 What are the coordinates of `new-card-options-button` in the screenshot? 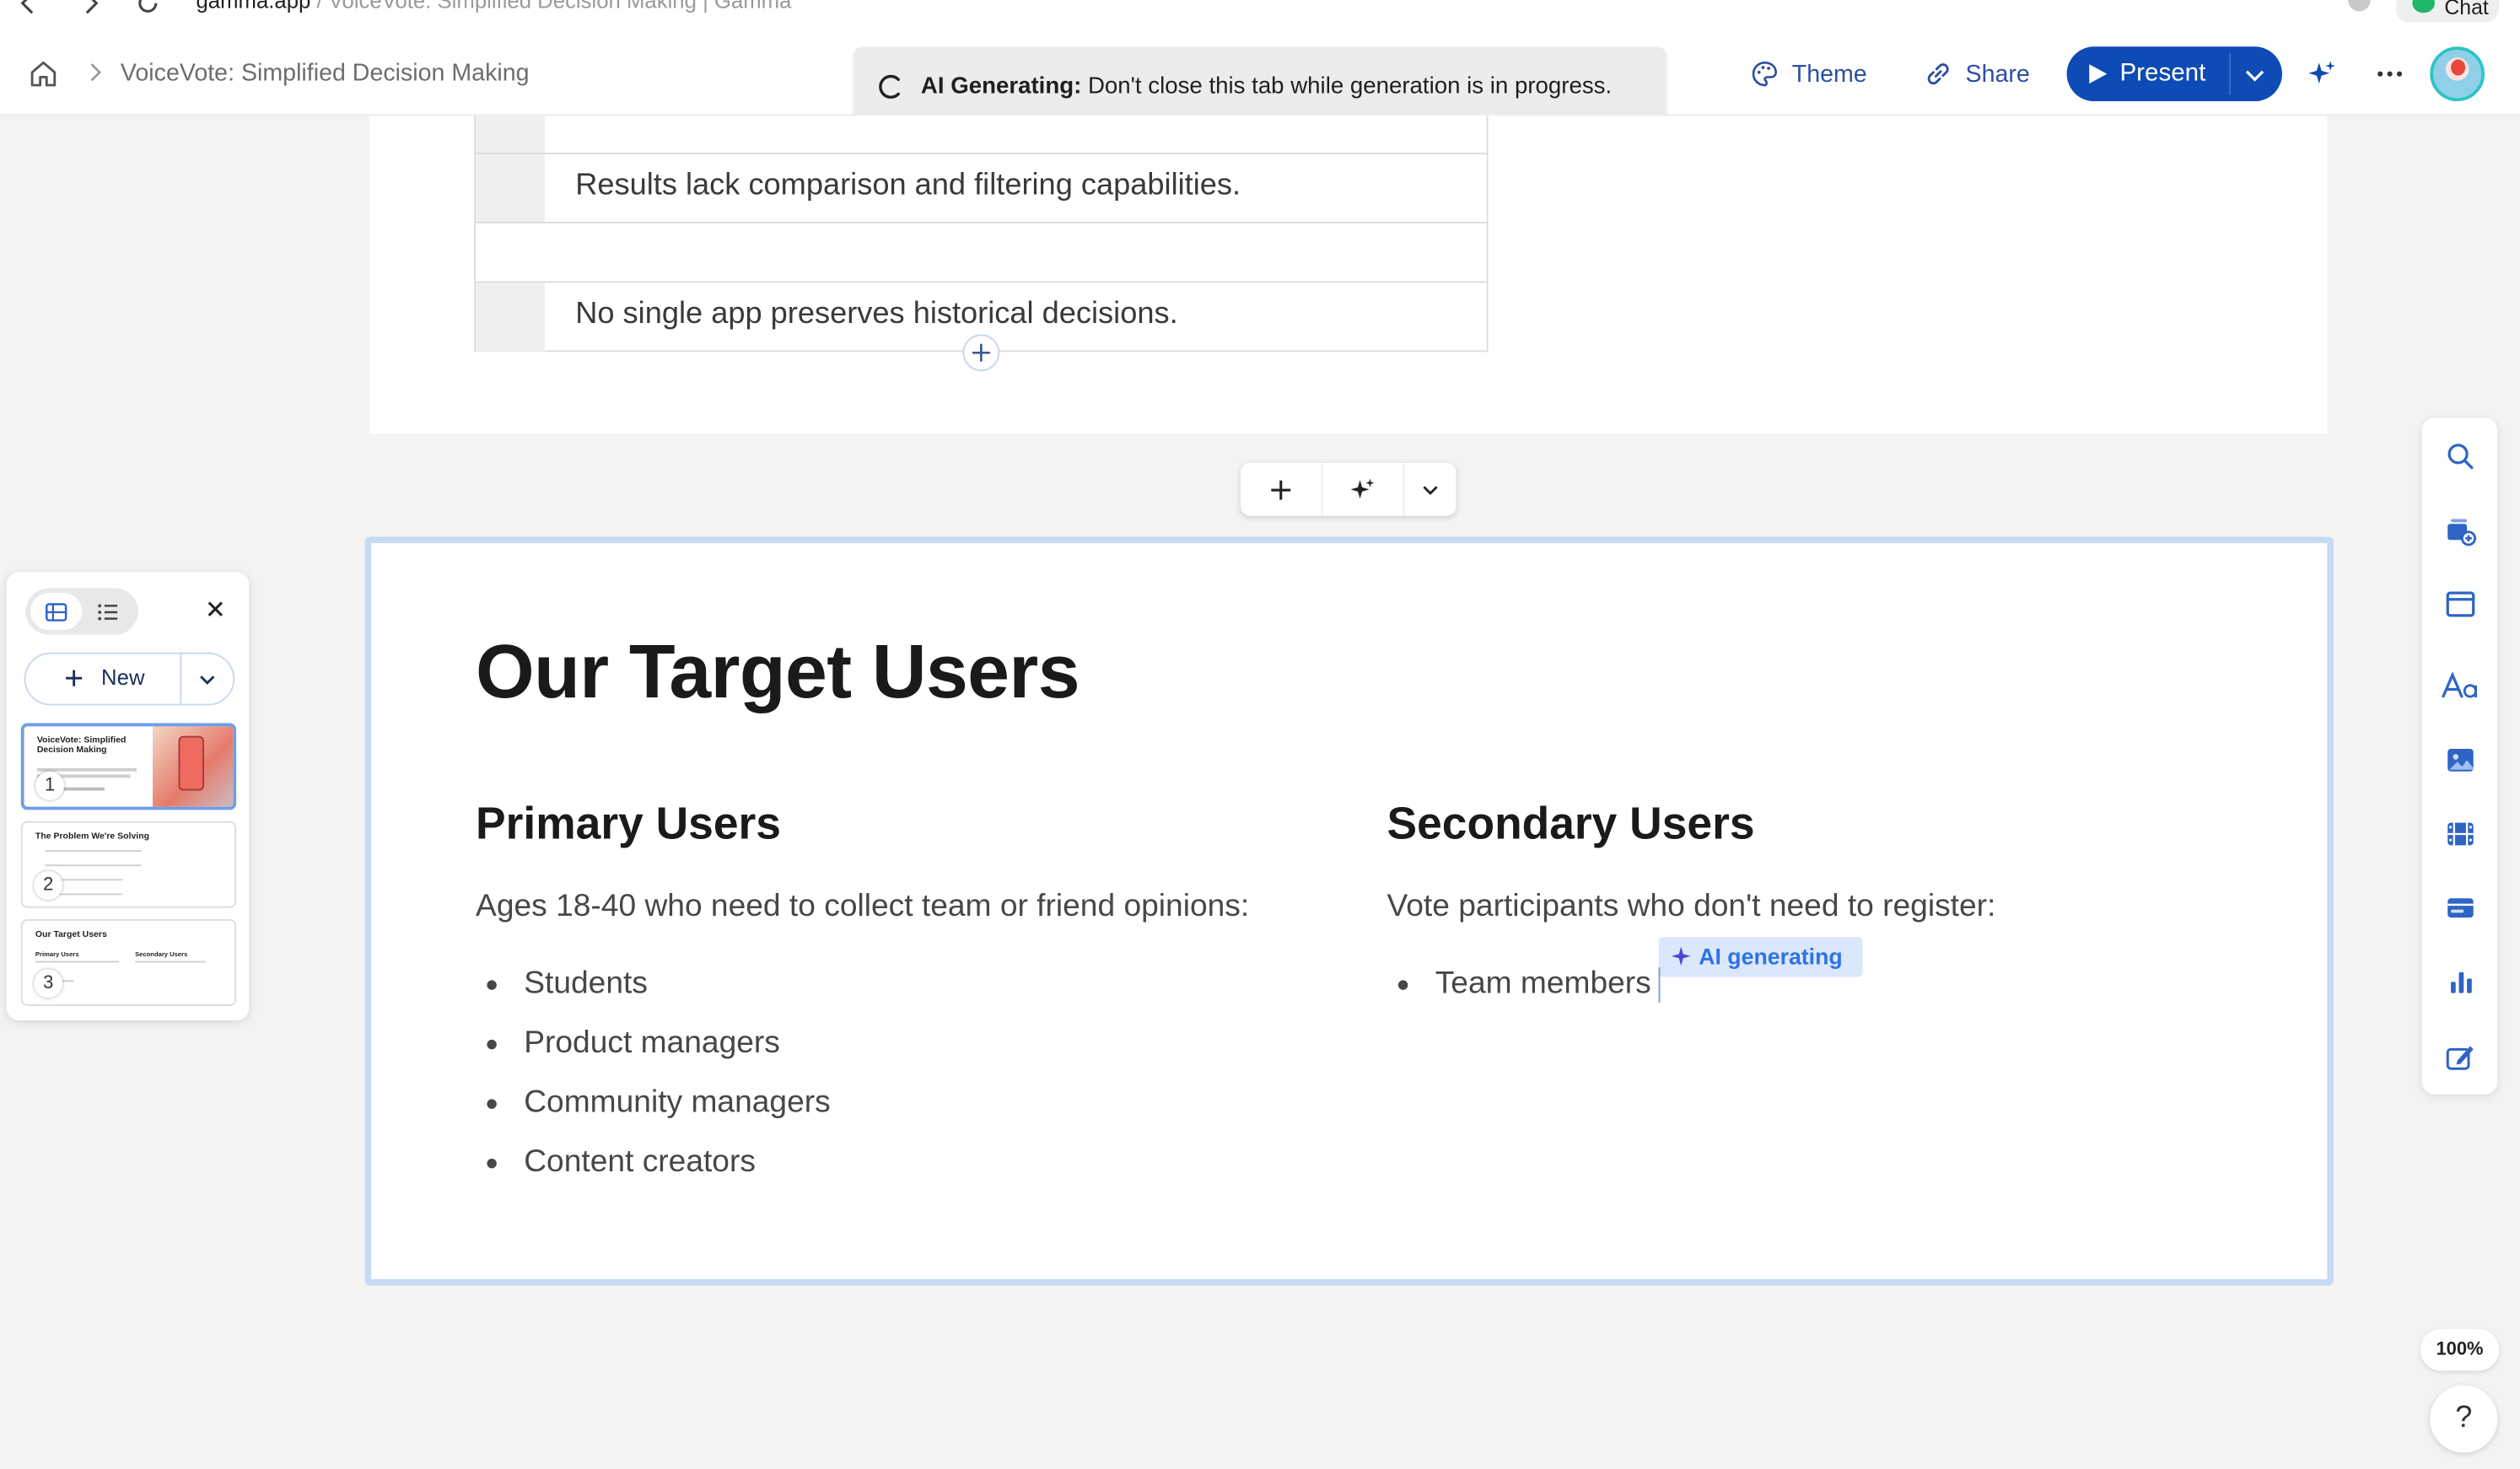 It's located at (207, 679).